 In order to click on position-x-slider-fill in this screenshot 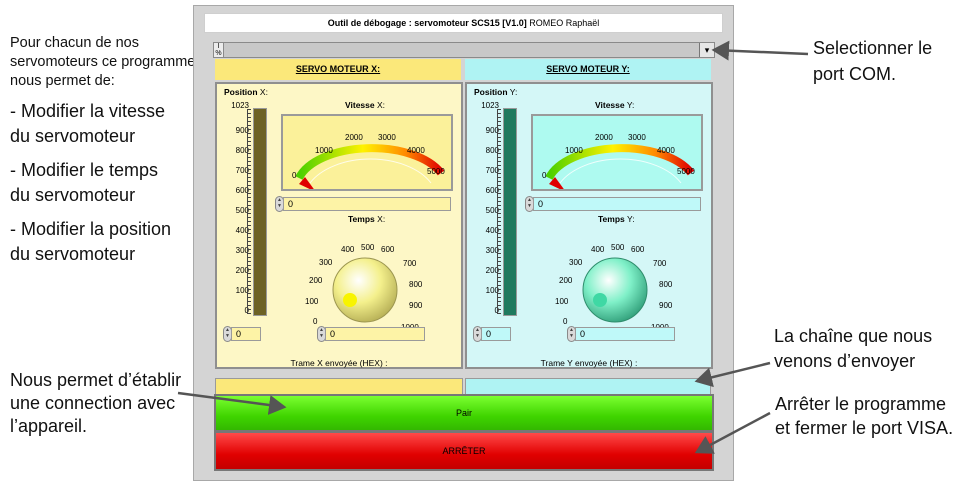, I will do `click(260, 212)`.